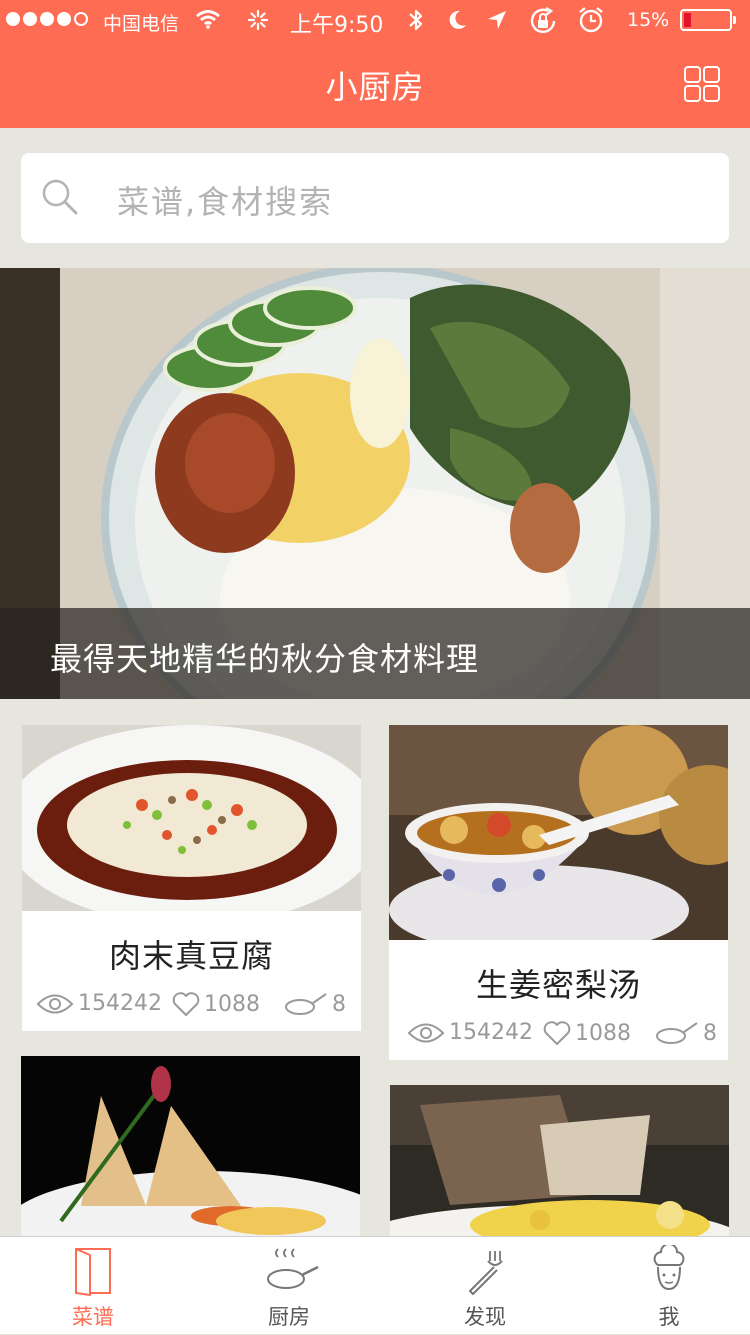 The width and height of the screenshot is (750, 1335). I want to click on banner-caption: 最得天地精华的秋分食材料理, so click(265, 659).